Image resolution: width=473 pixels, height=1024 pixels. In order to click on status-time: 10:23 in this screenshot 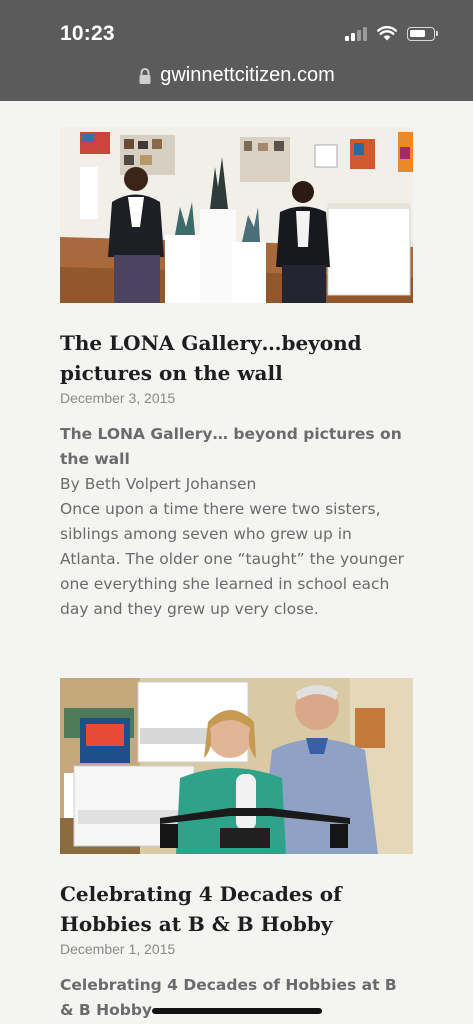, I will do `click(87, 33)`.